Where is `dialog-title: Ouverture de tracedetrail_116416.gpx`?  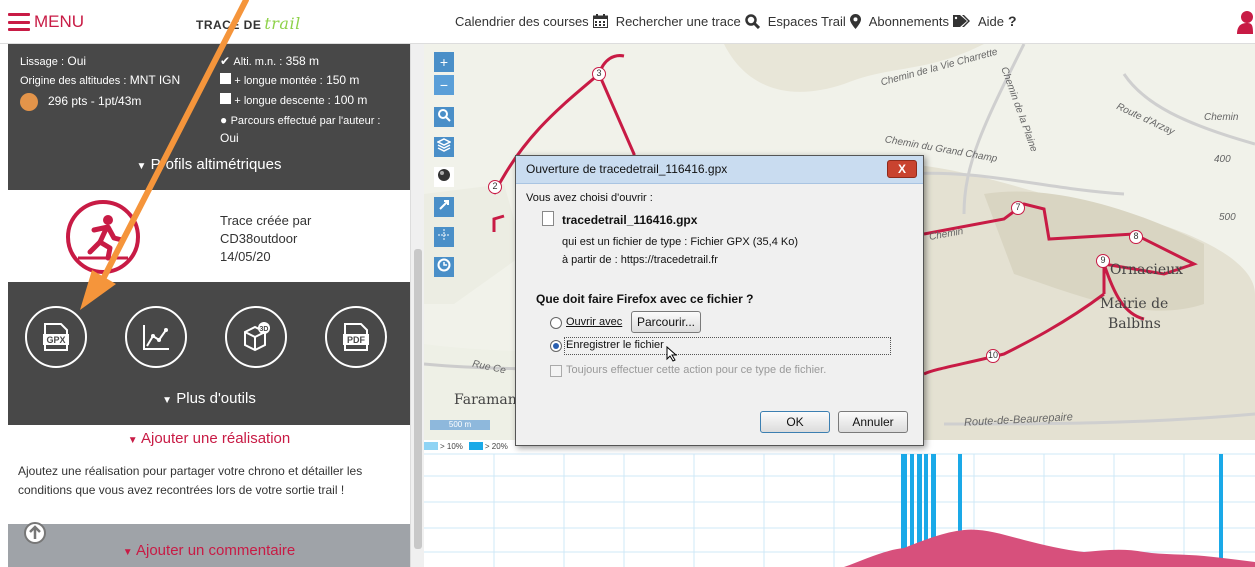
dialog-title: Ouverture de tracedetrail_116416.gpx is located at coordinates (627, 169).